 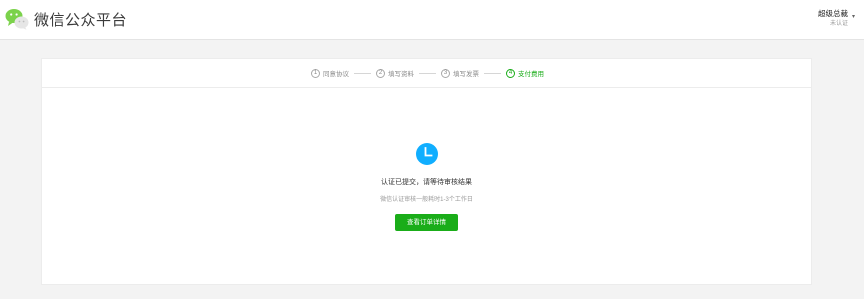 What do you see at coordinates (426, 200) in the screenshot?
I see `result-description: 微信认证审核一般耗时1-3个工作日` at bounding box center [426, 200].